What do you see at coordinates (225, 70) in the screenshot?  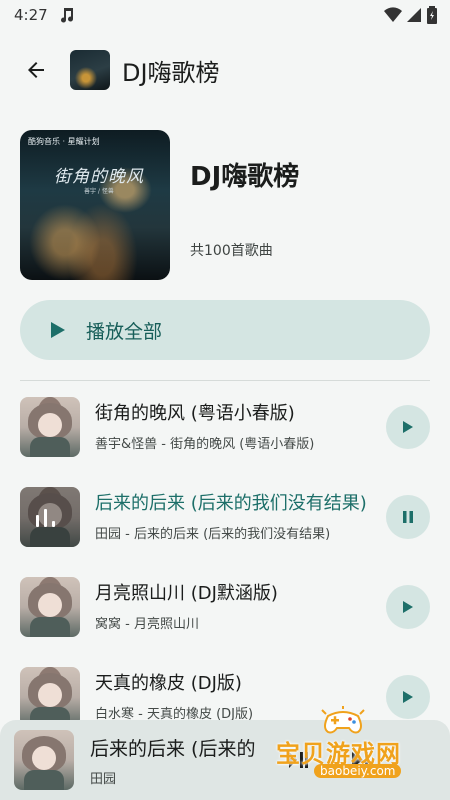 I see `app-bar: DJ嗨歌榜` at bounding box center [225, 70].